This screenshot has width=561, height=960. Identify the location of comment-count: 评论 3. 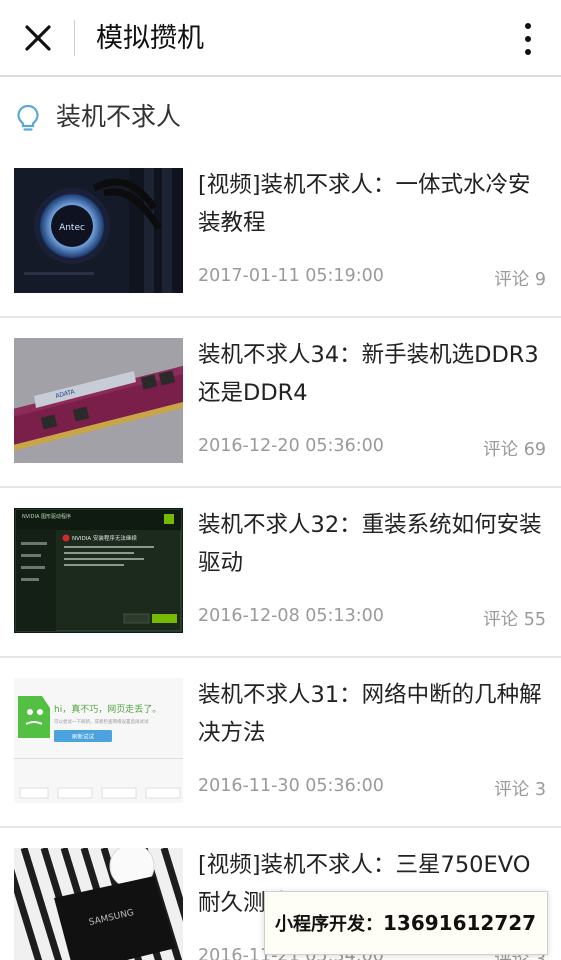
(520, 790).